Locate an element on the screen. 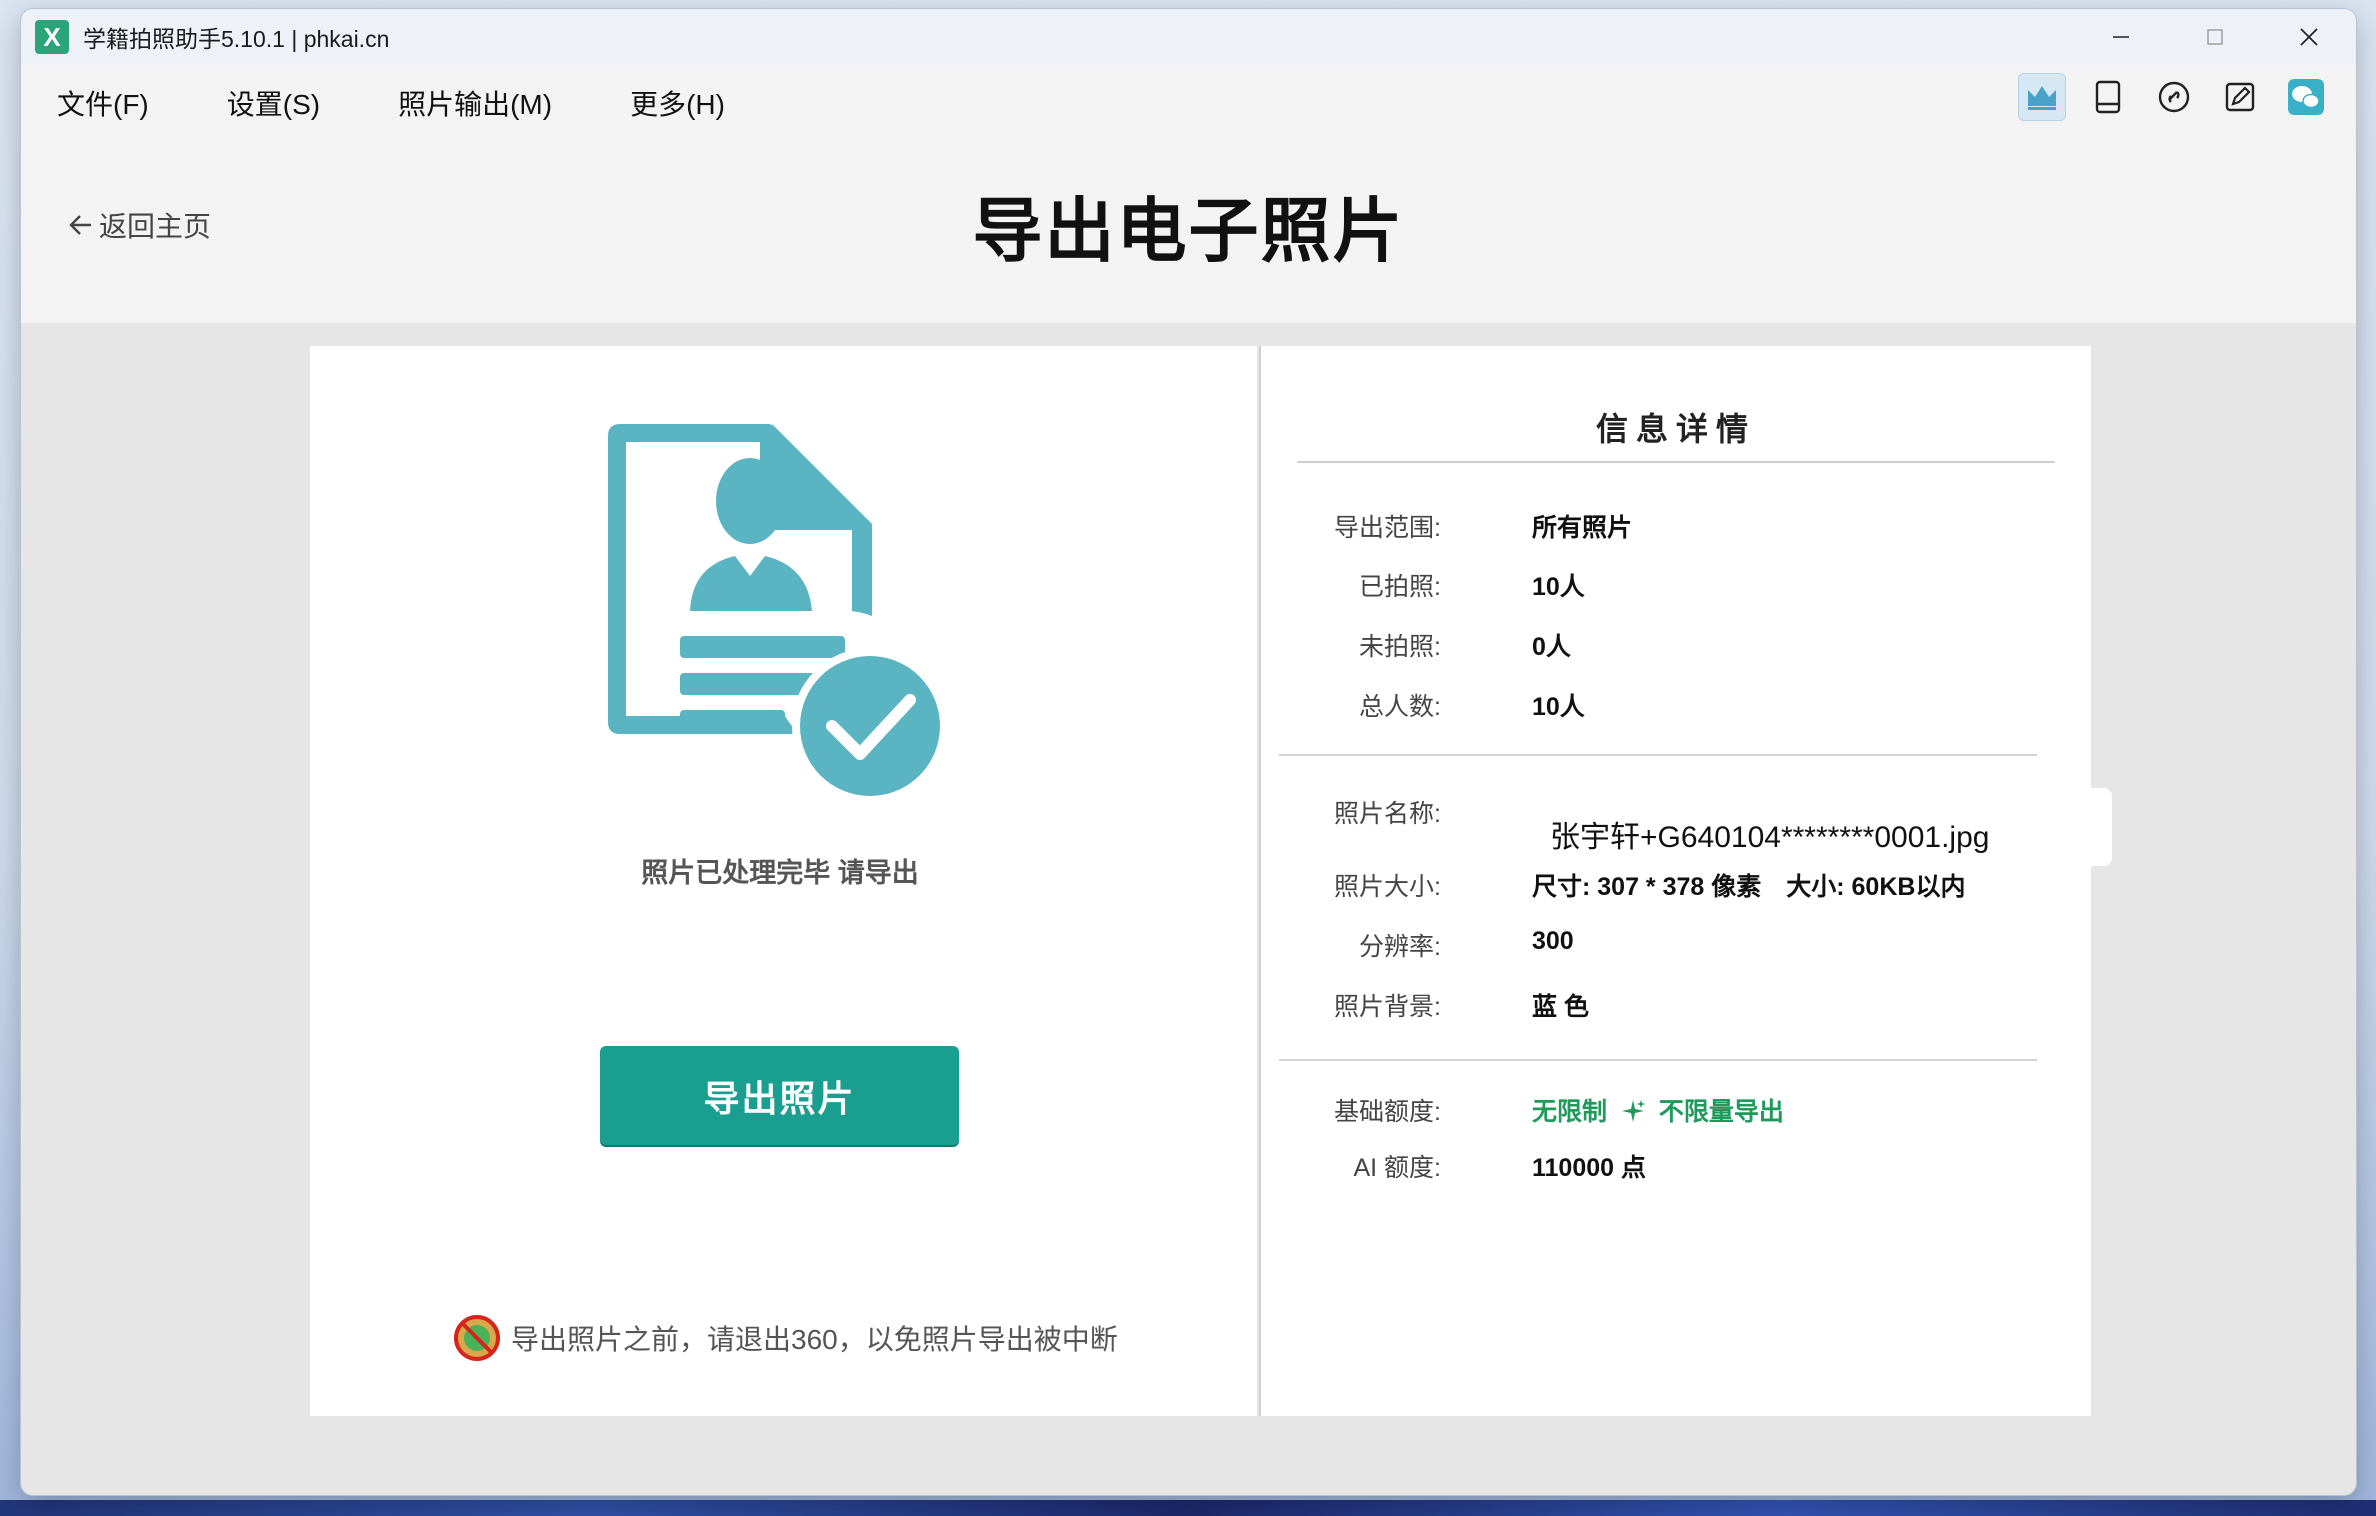 This screenshot has height=1516, width=2376. row-export-range: 导出范围: 所有照片 is located at coordinates (1676, 528).